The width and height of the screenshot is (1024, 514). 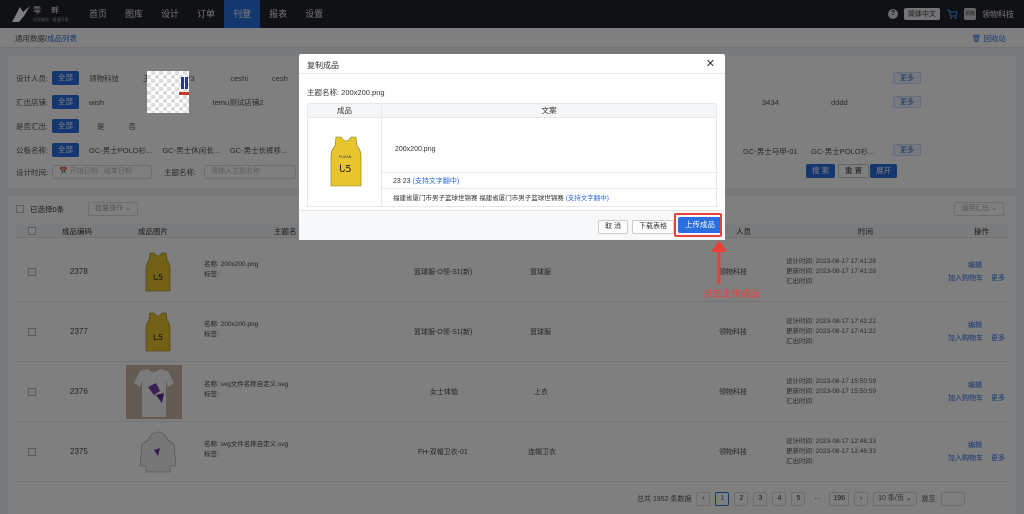 I want to click on annotation-text: 点击上传成品, so click(x=732, y=294).